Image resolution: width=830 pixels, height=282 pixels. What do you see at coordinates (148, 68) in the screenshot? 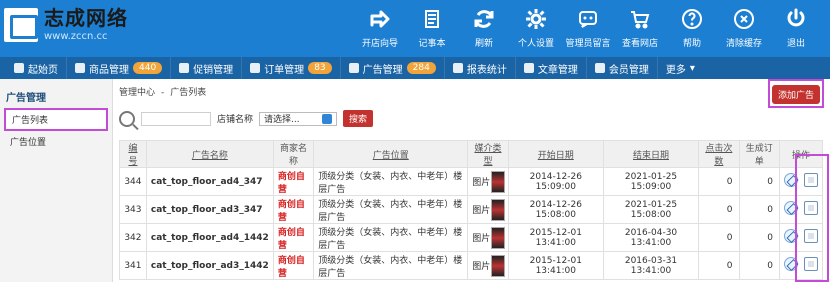
I see `count-badge: 440` at bounding box center [148, 68].